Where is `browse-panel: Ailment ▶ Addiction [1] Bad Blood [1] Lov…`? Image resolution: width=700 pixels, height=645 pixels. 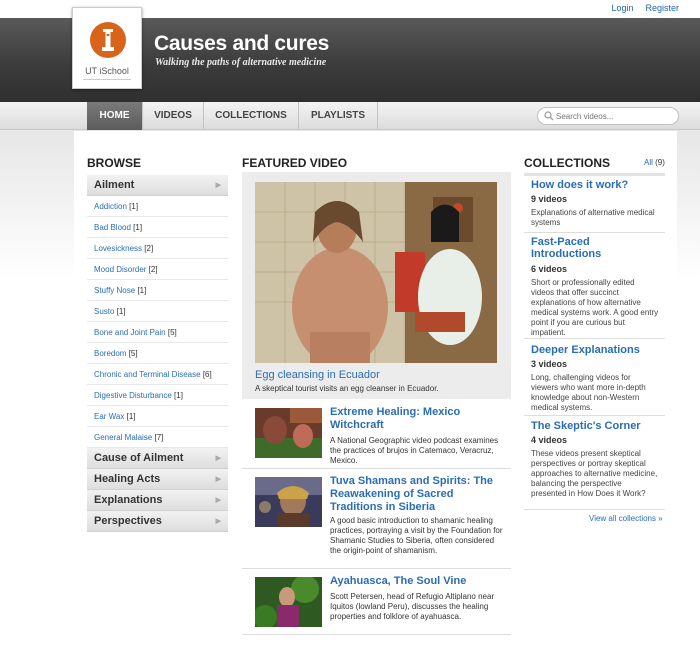
browse-panel: Ailment ▶ Addiction [1] Bad Blood [1] Lov… is located at coordinates (157, 353).